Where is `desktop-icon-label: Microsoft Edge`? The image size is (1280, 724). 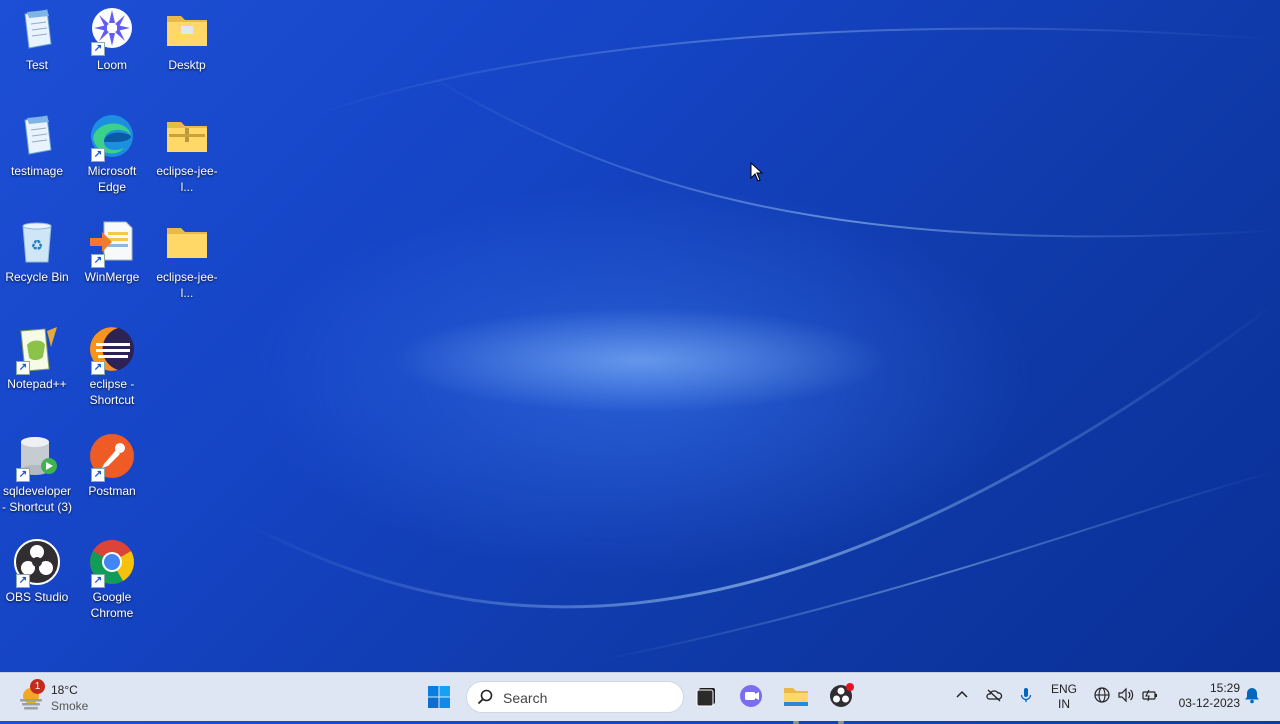 desktop-icon-label: Microsoft Edge is located at coordinates (112, 179).